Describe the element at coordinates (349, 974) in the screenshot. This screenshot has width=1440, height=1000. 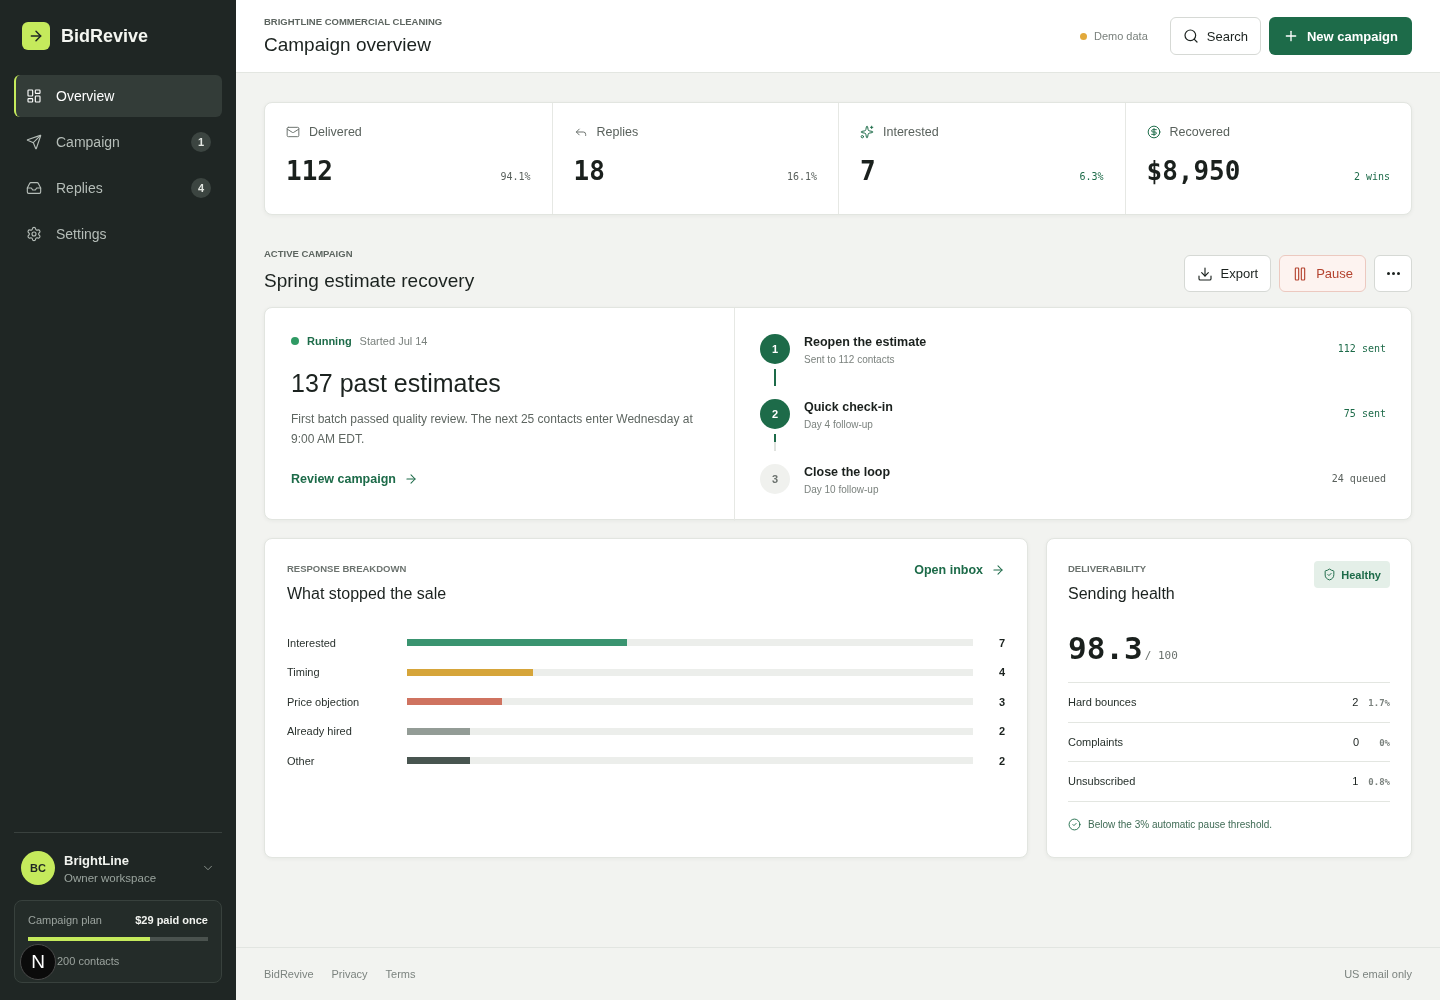
I see `footer-link: Privacy` at that location.